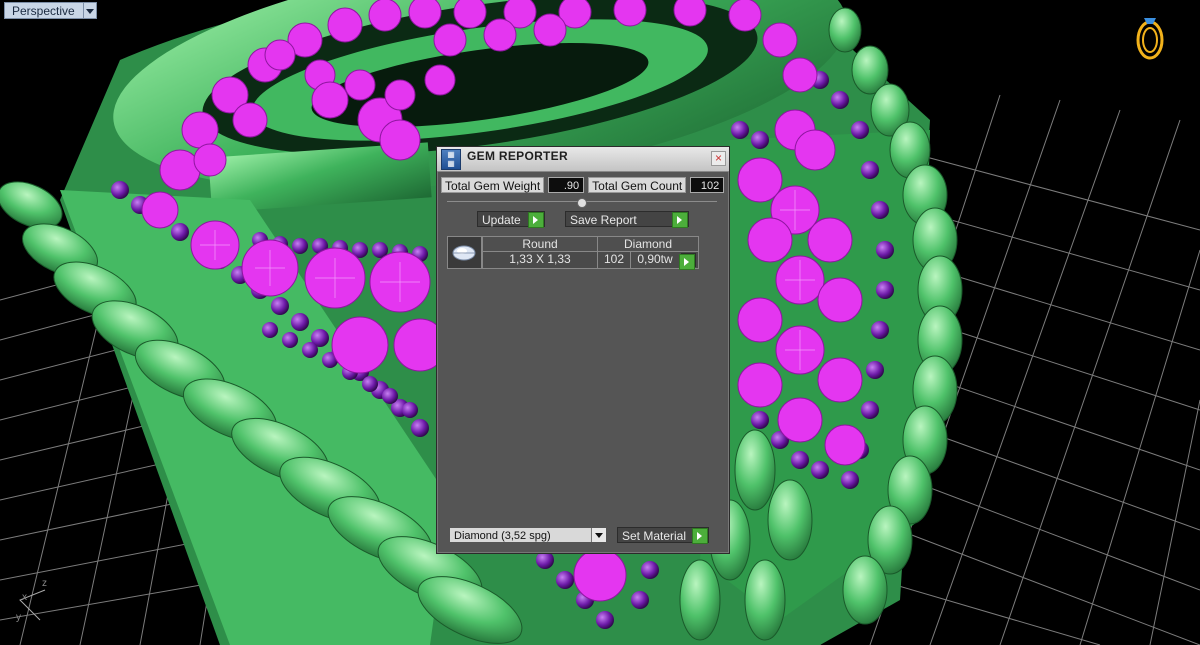  Describe the element at coordinates (566, 185) in the screenshot. I see `total-gem-weight-value: .90` at that location.